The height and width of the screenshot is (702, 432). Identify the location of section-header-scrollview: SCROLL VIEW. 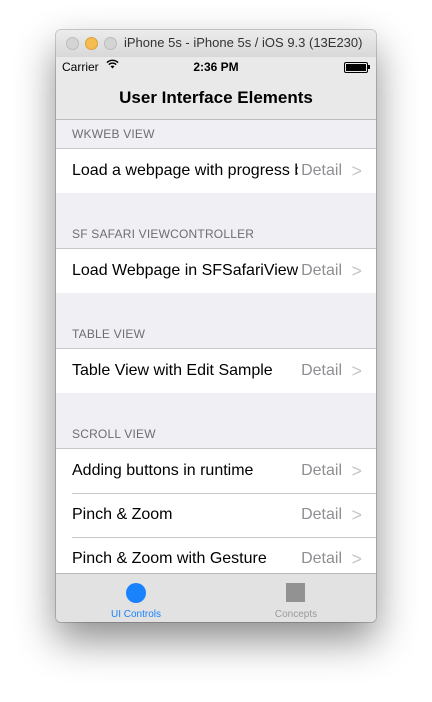
(216, 434).